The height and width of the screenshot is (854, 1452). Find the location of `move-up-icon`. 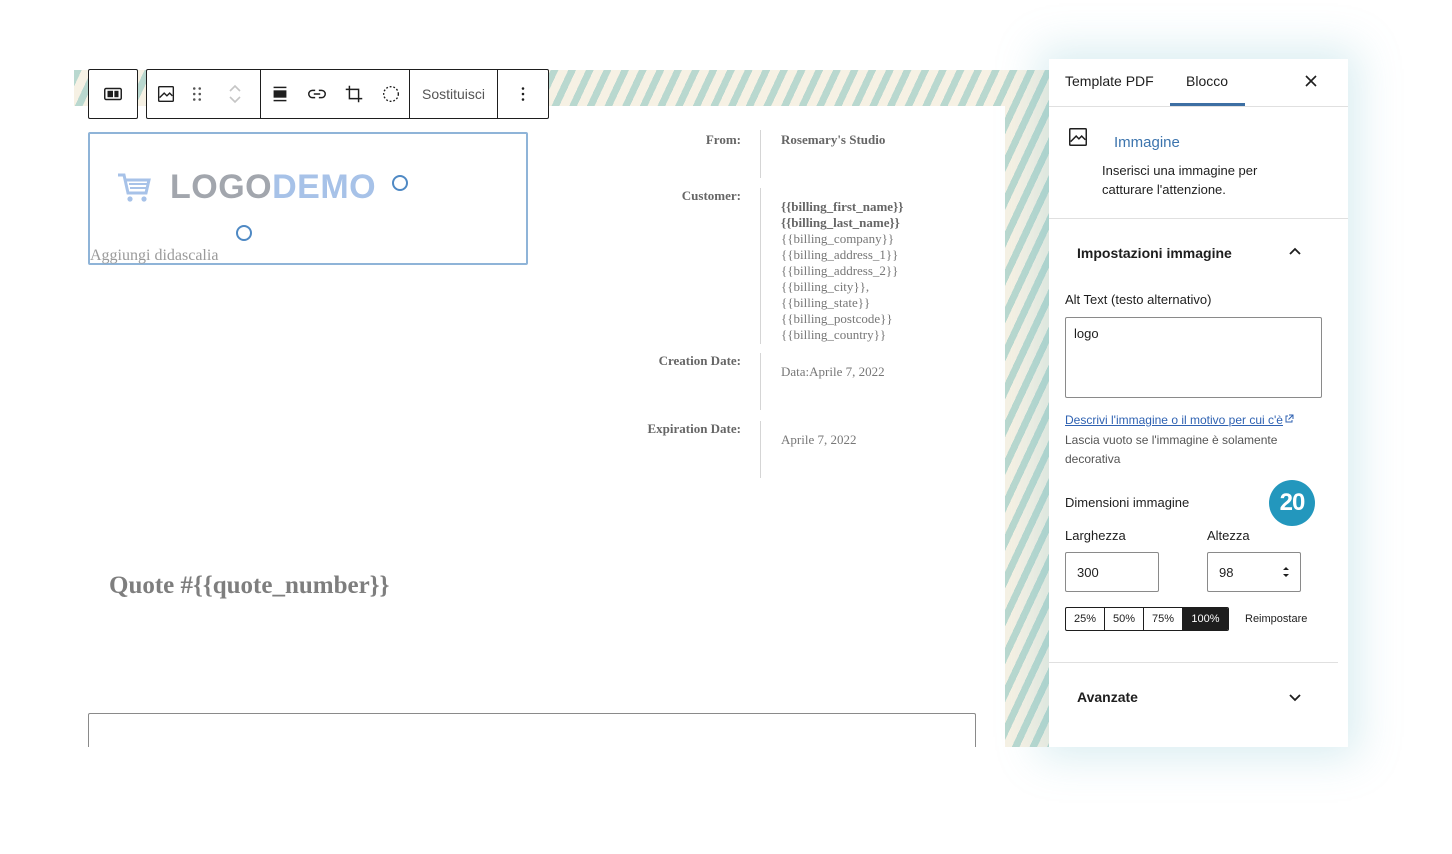

move-up-icon is located at coordinates (235, 88).